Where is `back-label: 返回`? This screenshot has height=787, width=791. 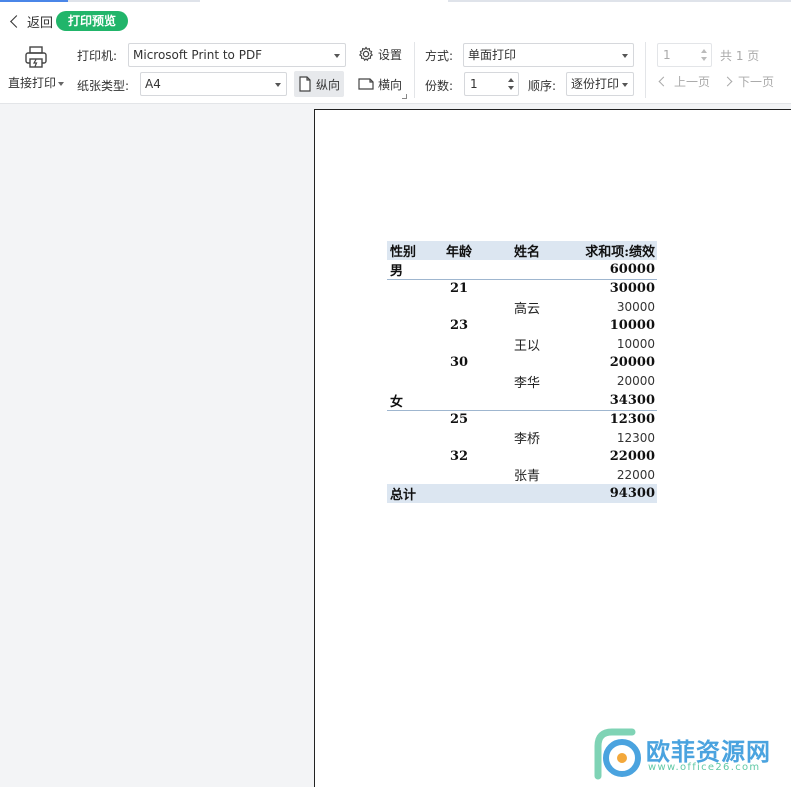
back-label: 返回 is located at coordinates (40, 23).